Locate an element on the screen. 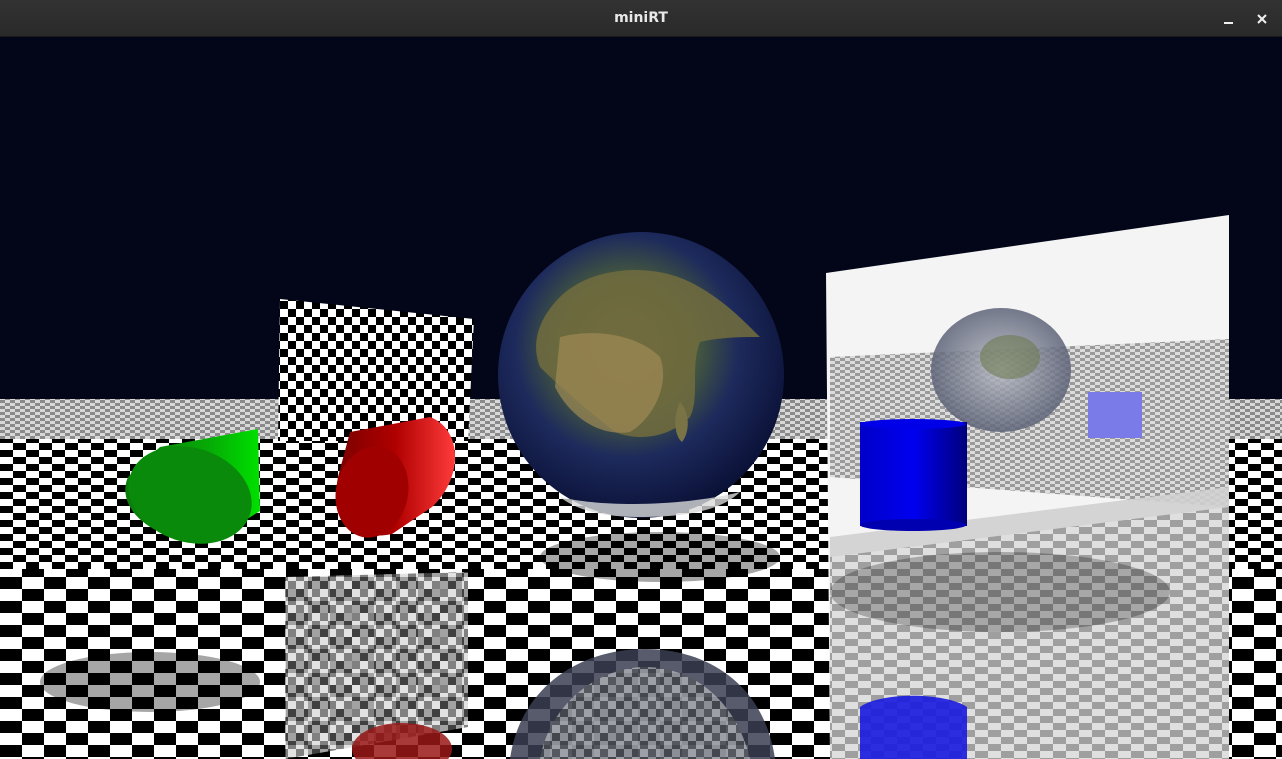 This screenshot has height=759, width=1282. close-button is located at coordinates (1262, 19).